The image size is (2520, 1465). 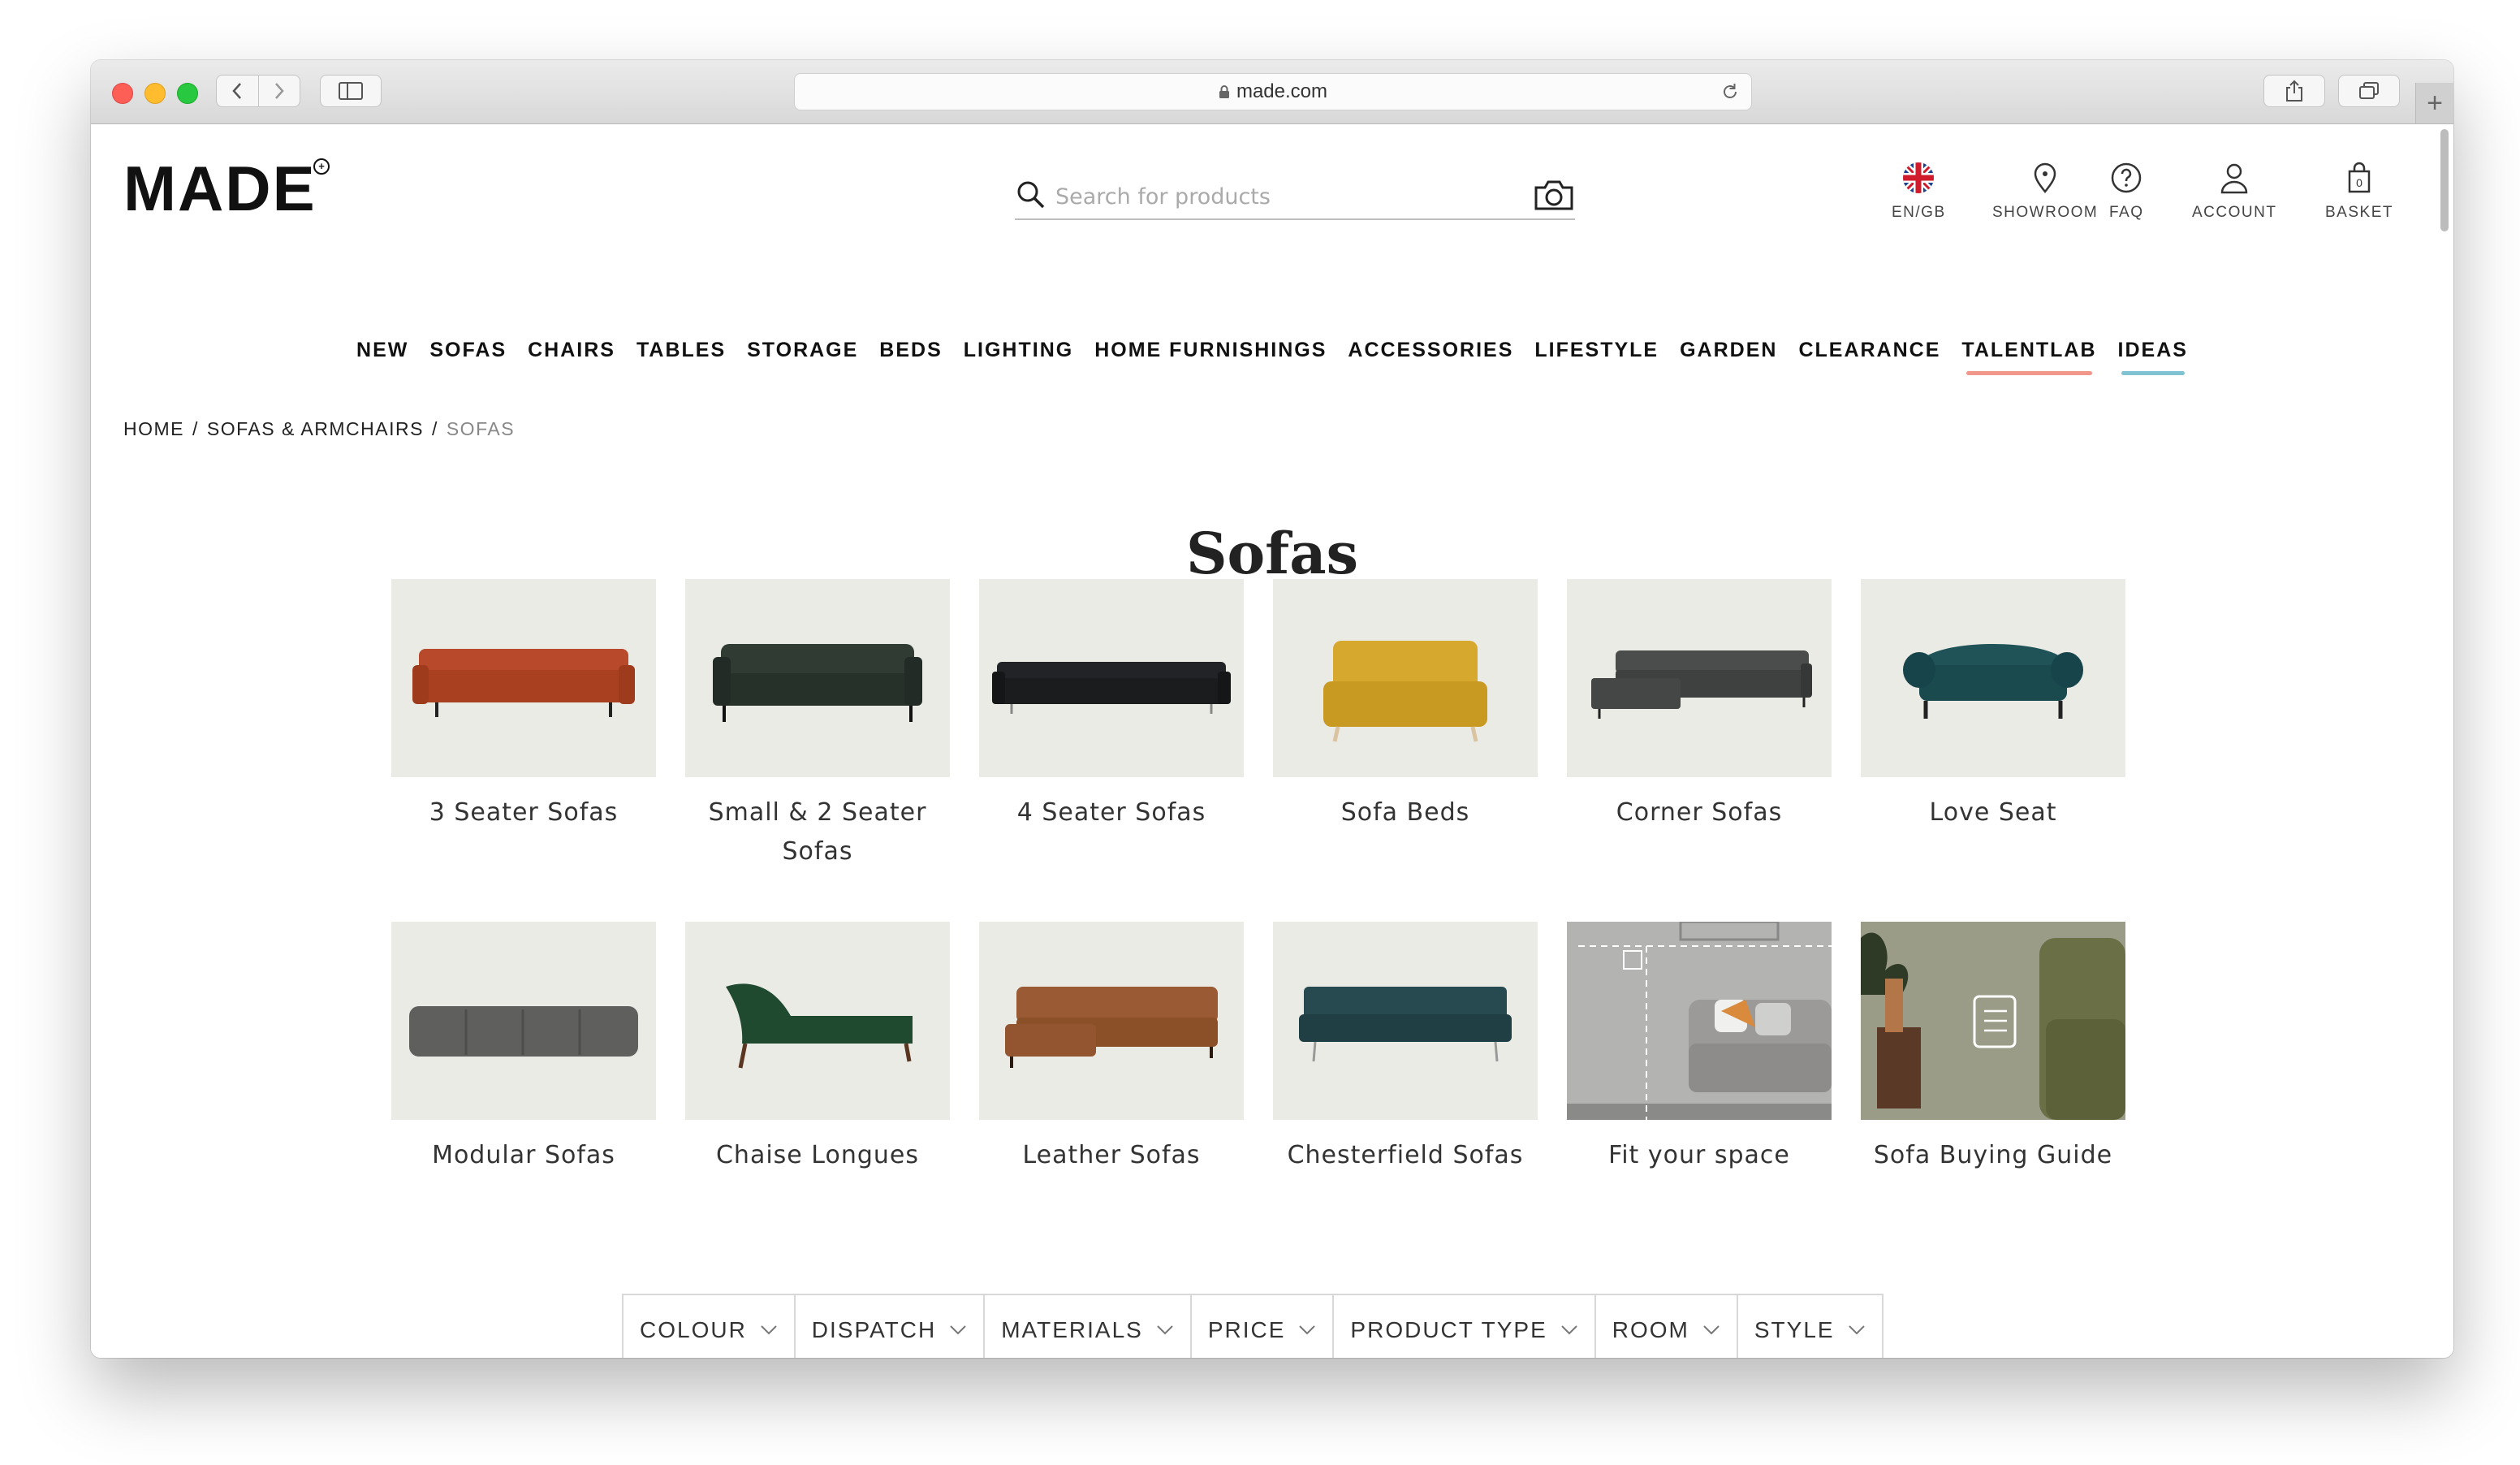 I want to click on language-label: EN/GB, so click(x=1919, y=212).